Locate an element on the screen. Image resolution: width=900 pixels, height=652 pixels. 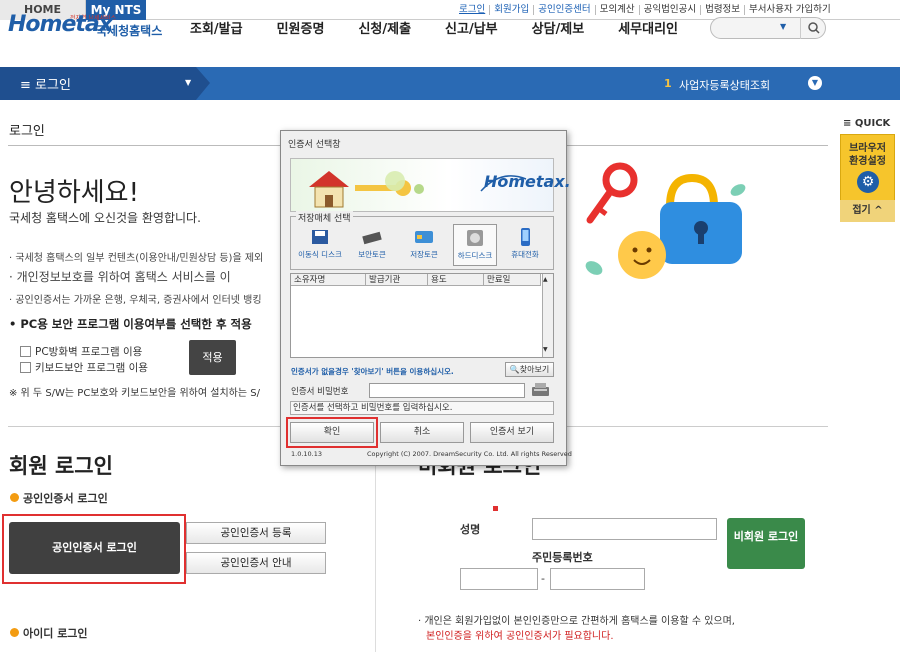
utility-link-login: 로그인 is located at coordinates (472, 10).